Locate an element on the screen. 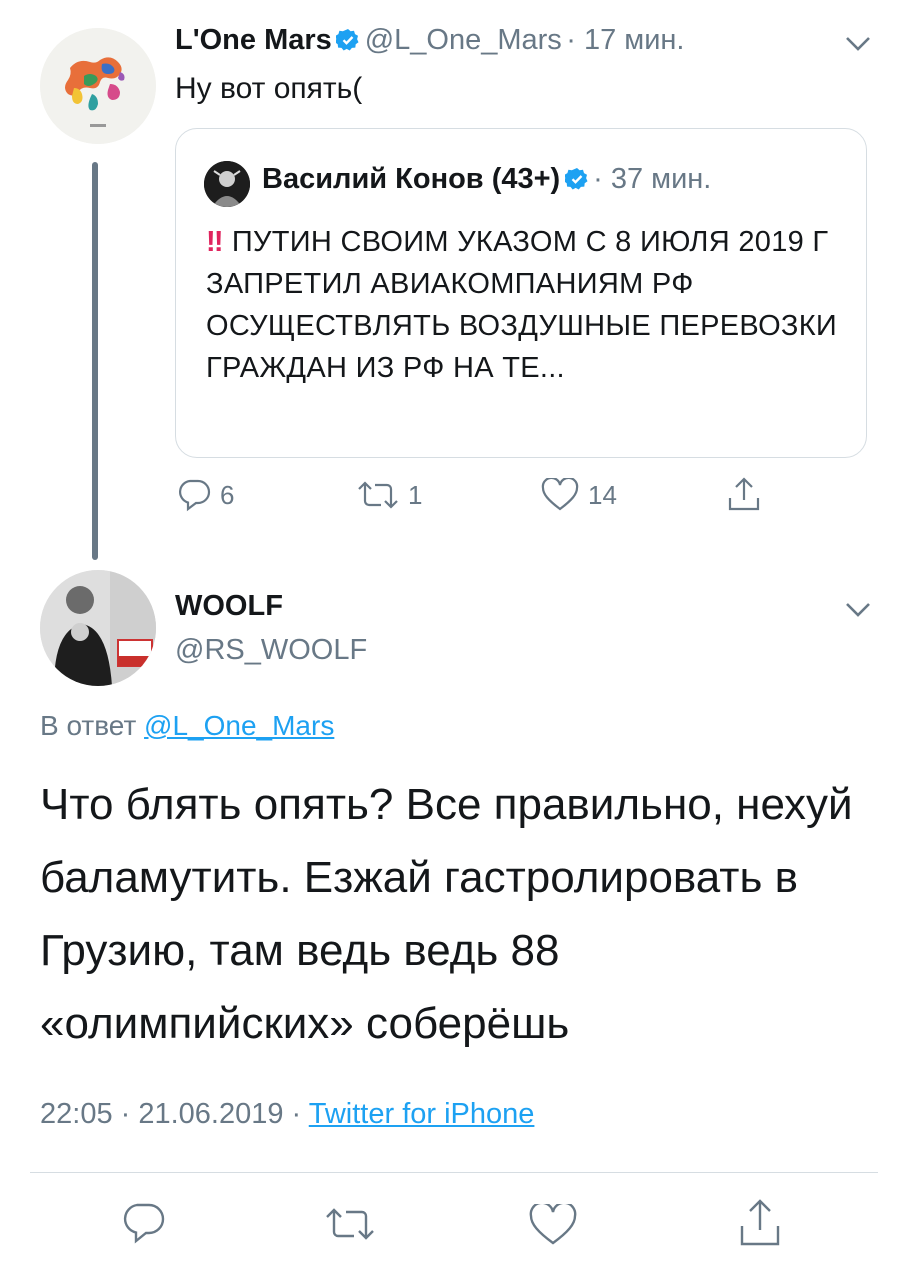 The image size is (907, 1280). quote-timestamp: · 37 мин. is located at coordinates (652, 179).